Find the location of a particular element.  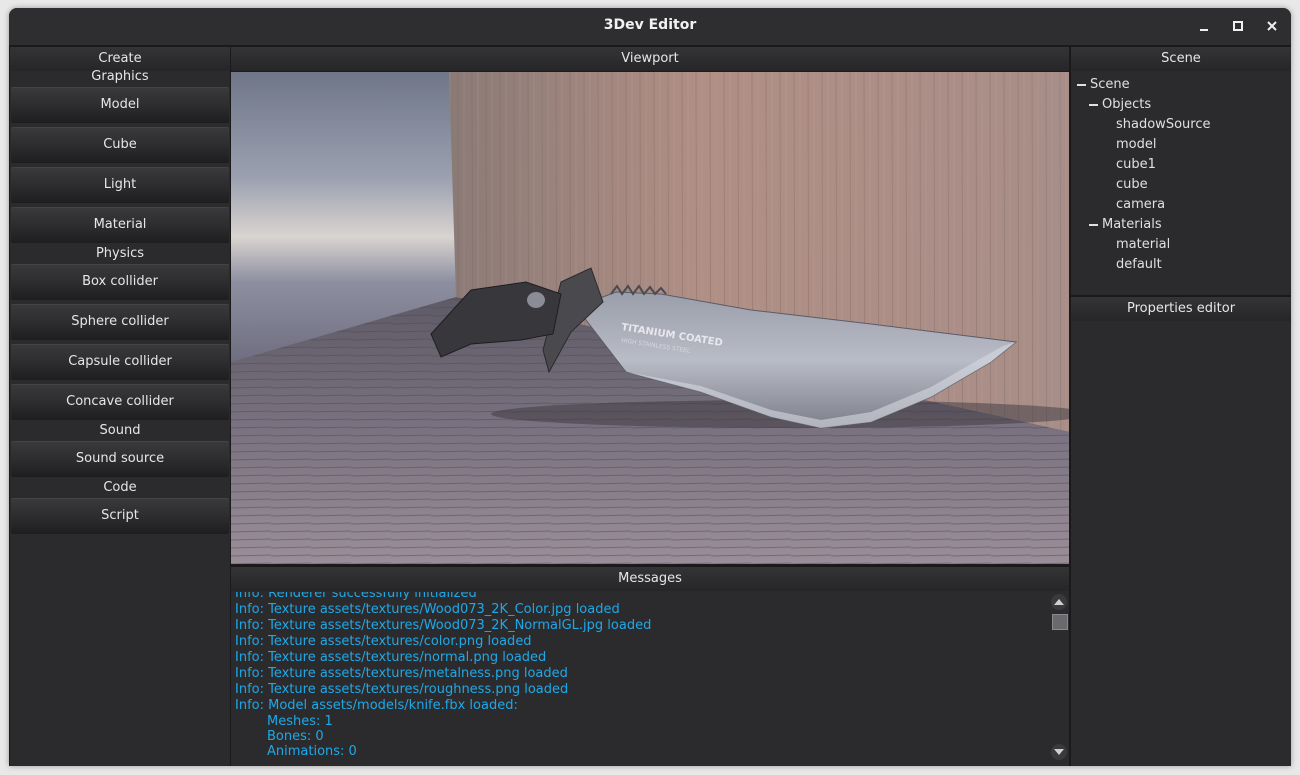

material-button: Material is located at coordinates (120, 225).